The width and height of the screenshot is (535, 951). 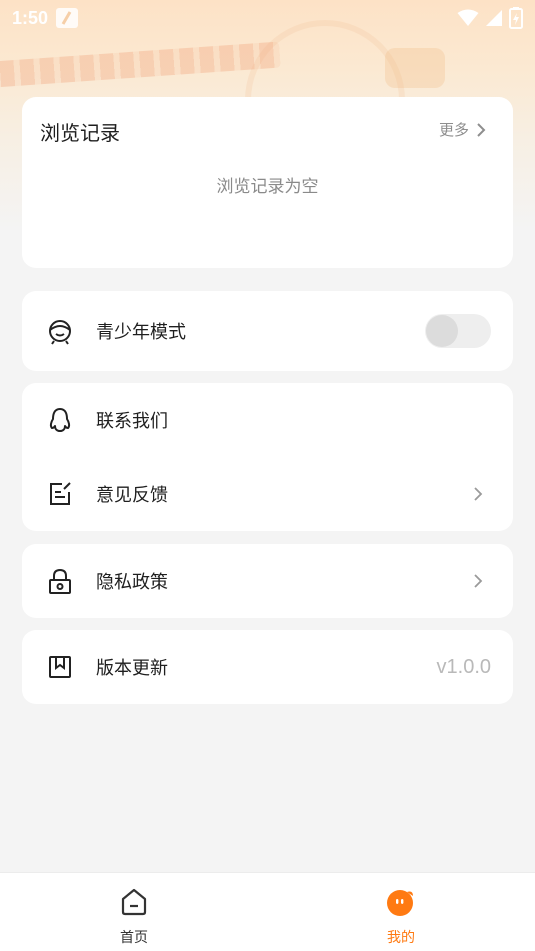 What do you see at coordinates (468, 17) in the screenshot?
I see `wifi-icon` at bounding box center [468, 17].